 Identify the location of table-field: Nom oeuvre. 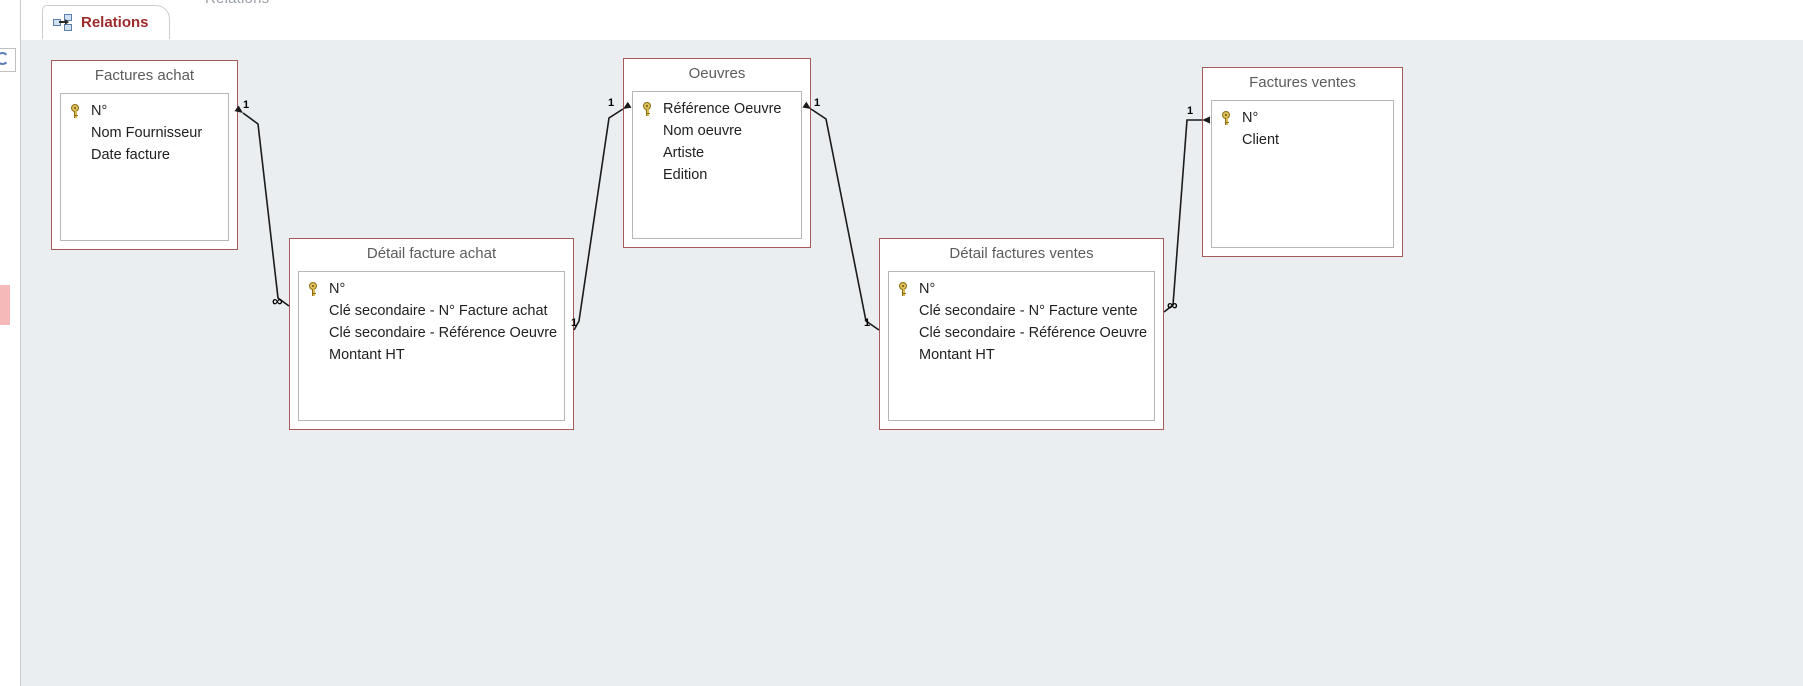
(717, 131).